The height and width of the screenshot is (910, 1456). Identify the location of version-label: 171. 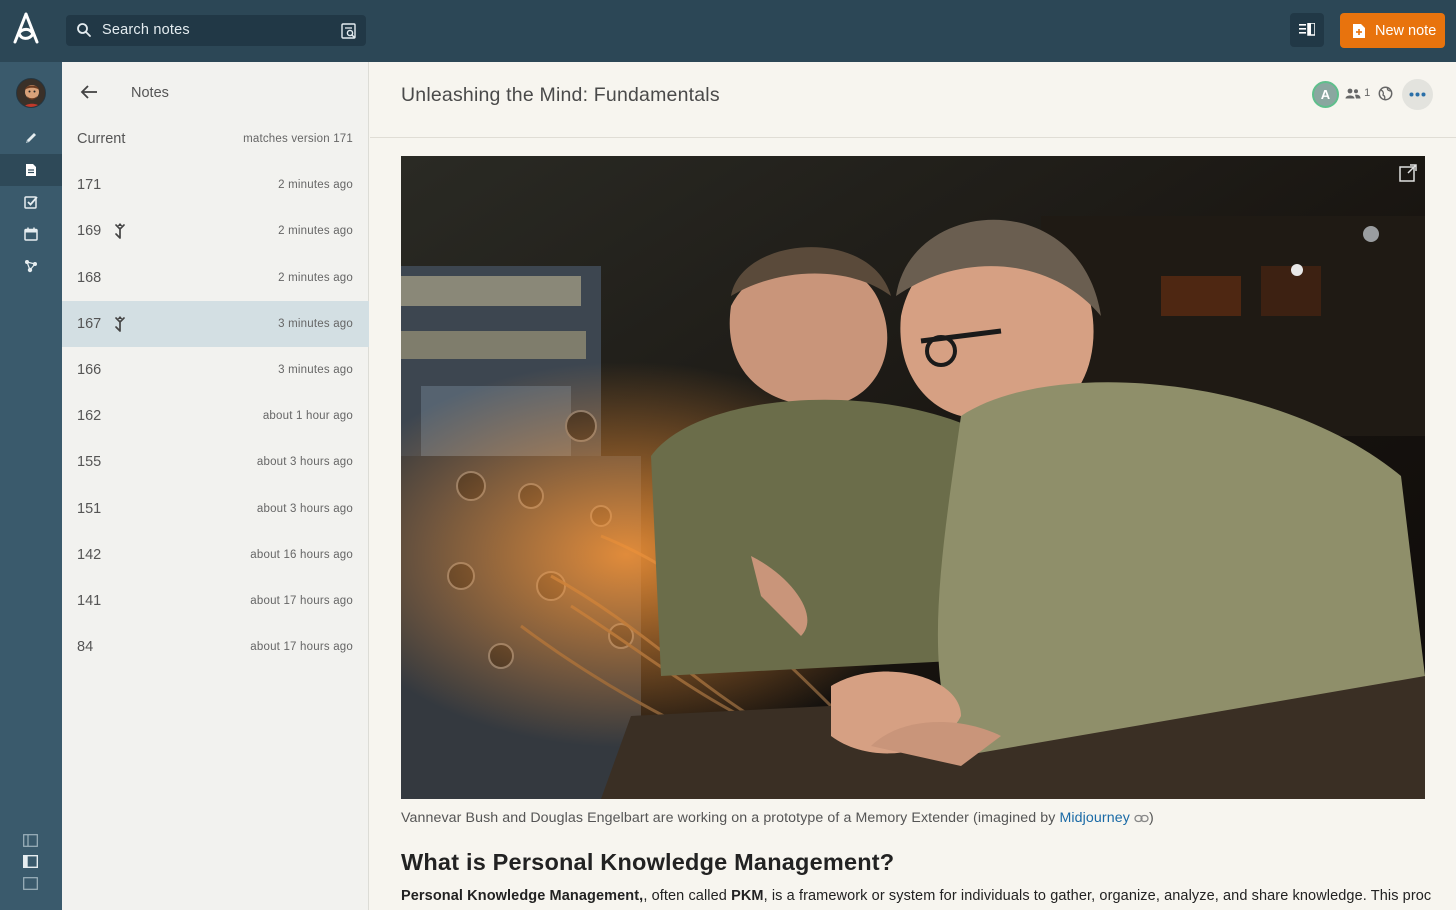
(89, 185).